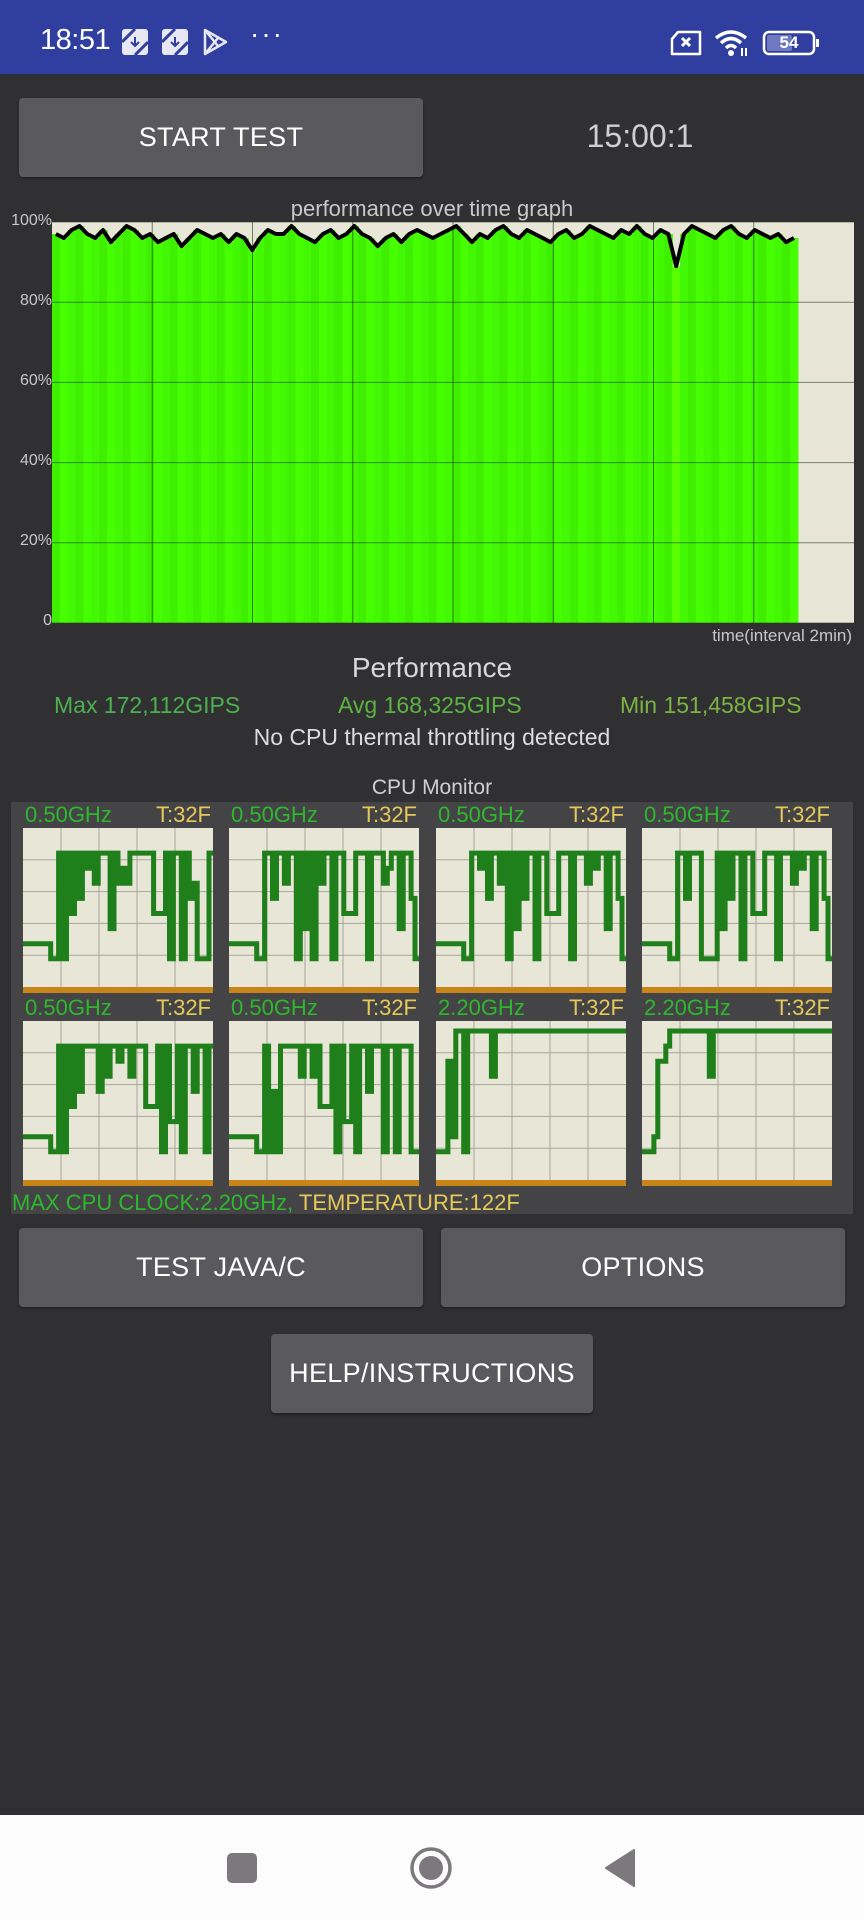 This screenshot has width=864, height=1920. I want to click on home-button, so click(431, 1870).